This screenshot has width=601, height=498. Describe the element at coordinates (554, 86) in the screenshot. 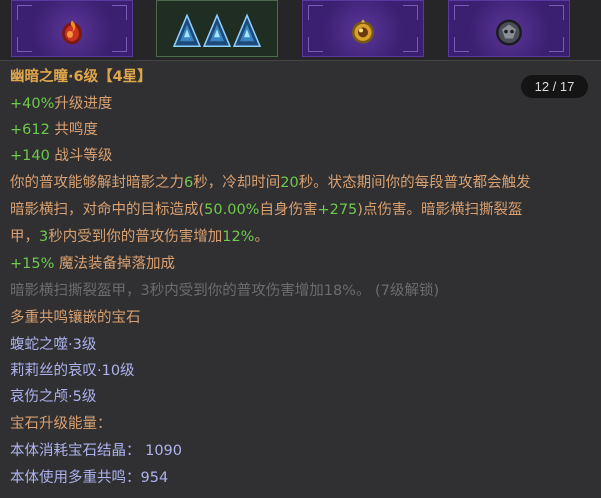

I see `page-indicator: 12 / 17` at that location.